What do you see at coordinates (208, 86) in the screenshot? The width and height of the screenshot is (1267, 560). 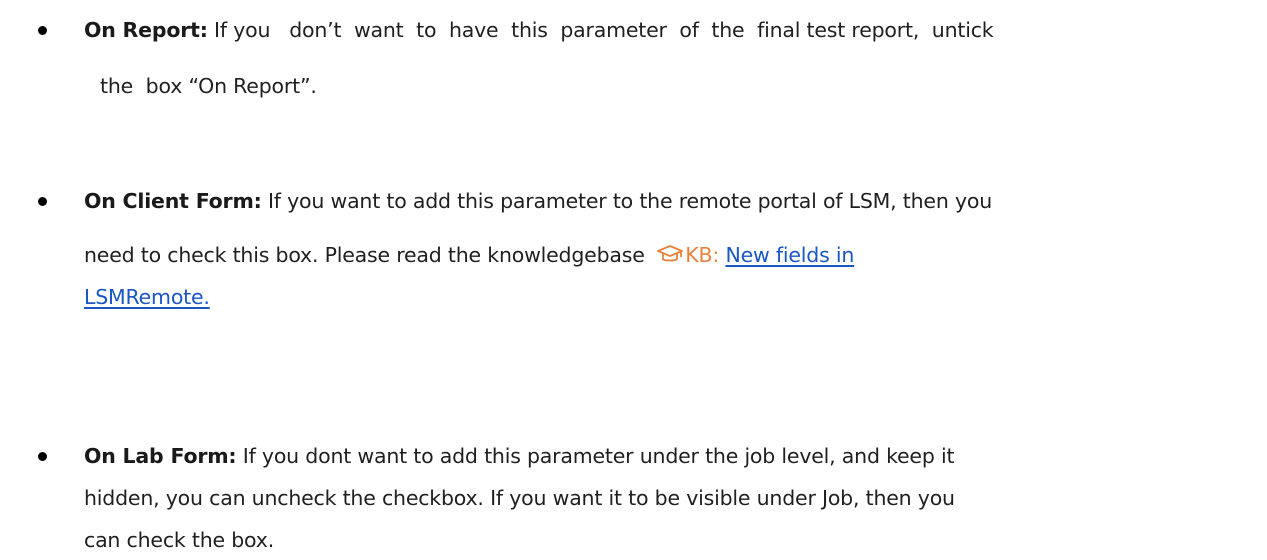 I see `bullet-text: the box “On Report”.` at bounding box center [208, 86].